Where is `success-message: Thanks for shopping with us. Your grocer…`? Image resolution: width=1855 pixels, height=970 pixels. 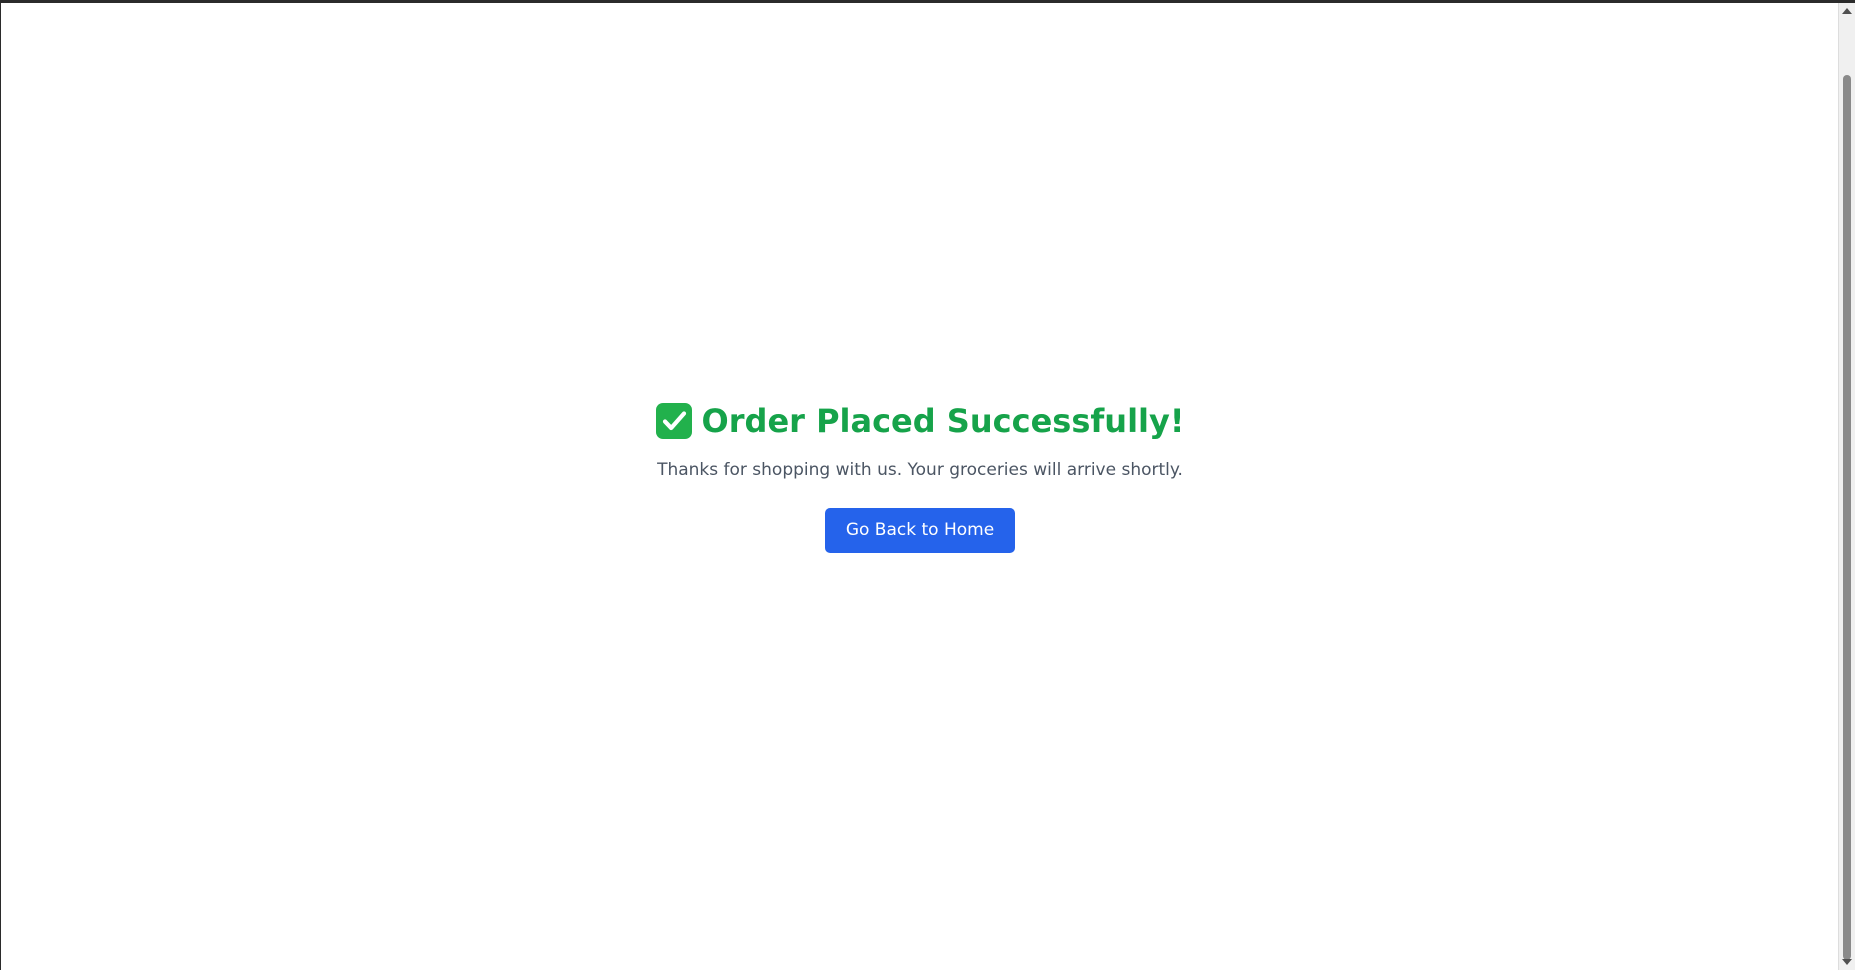
success-message: Thanks for shopping with us. Your grocer… is located at coordinates (920, 470).